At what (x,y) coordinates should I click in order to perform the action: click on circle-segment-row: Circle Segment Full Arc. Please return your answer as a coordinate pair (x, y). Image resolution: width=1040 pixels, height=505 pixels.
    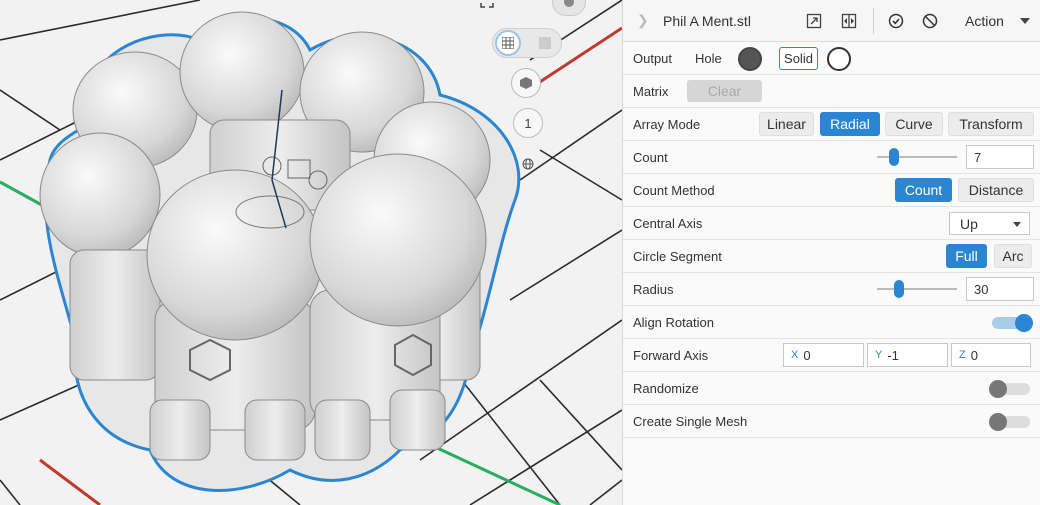
    Looking at the image, I should click on (831, 256).